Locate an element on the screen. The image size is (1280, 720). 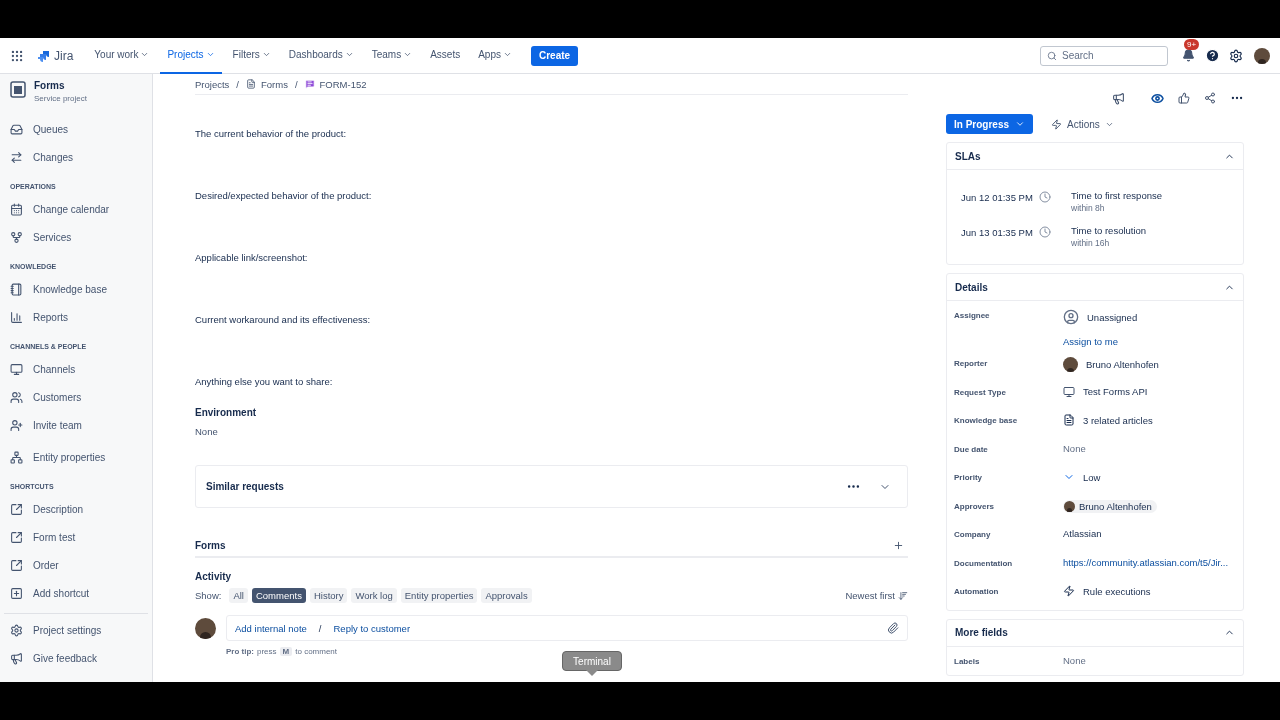
sidebar-item: Project settings is located at coordinates (76, 630).